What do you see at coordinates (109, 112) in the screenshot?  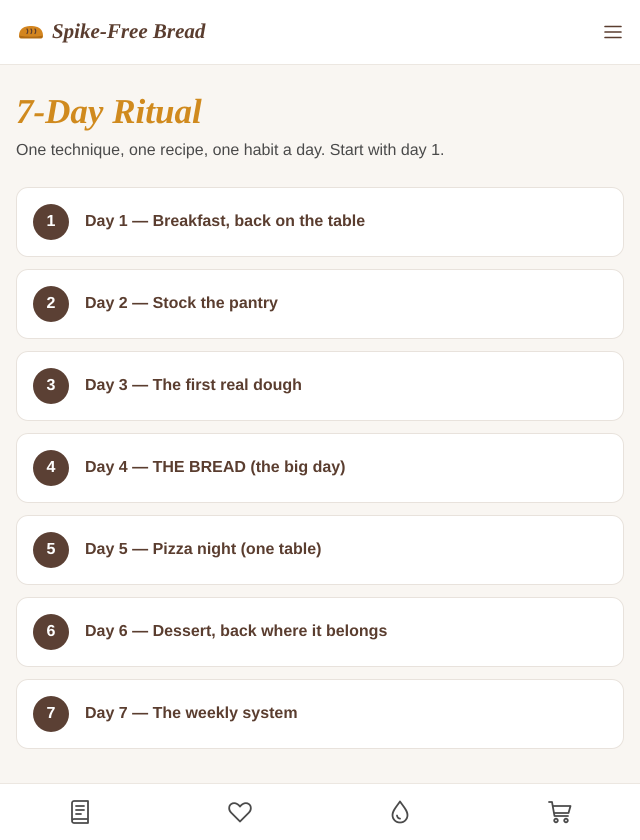 I see `page-title: 7-Day Ritual` at bounding box center [109, 112].